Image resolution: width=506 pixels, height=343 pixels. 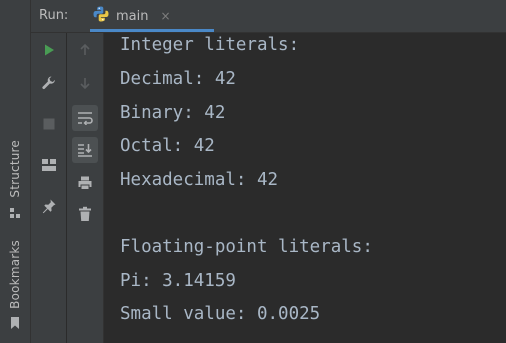 What do you see at coordinates (199, 180) in the screenshot?
I see `console-line: Hexadecimal: 42` at bounding box center [199, 180].